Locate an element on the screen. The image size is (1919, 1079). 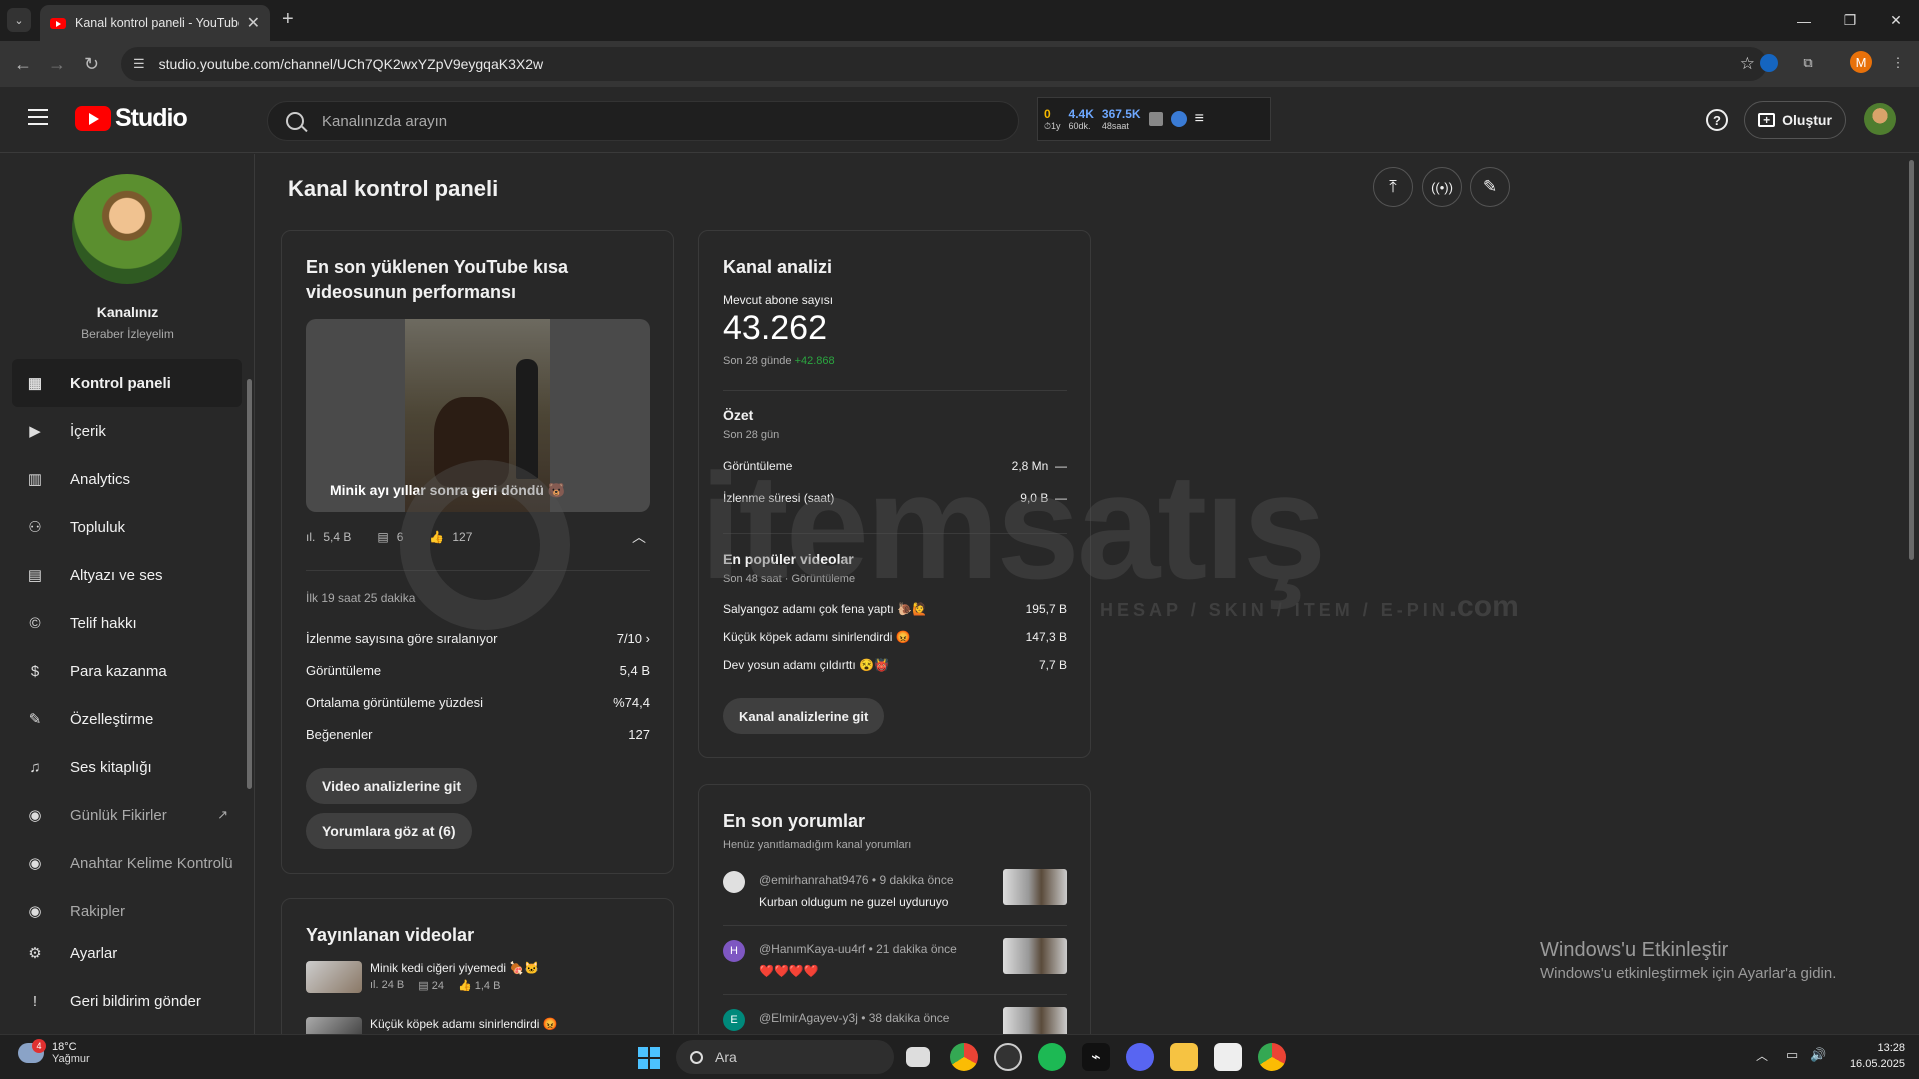
reload-button: ↻ is located at coordinates (91, 64).